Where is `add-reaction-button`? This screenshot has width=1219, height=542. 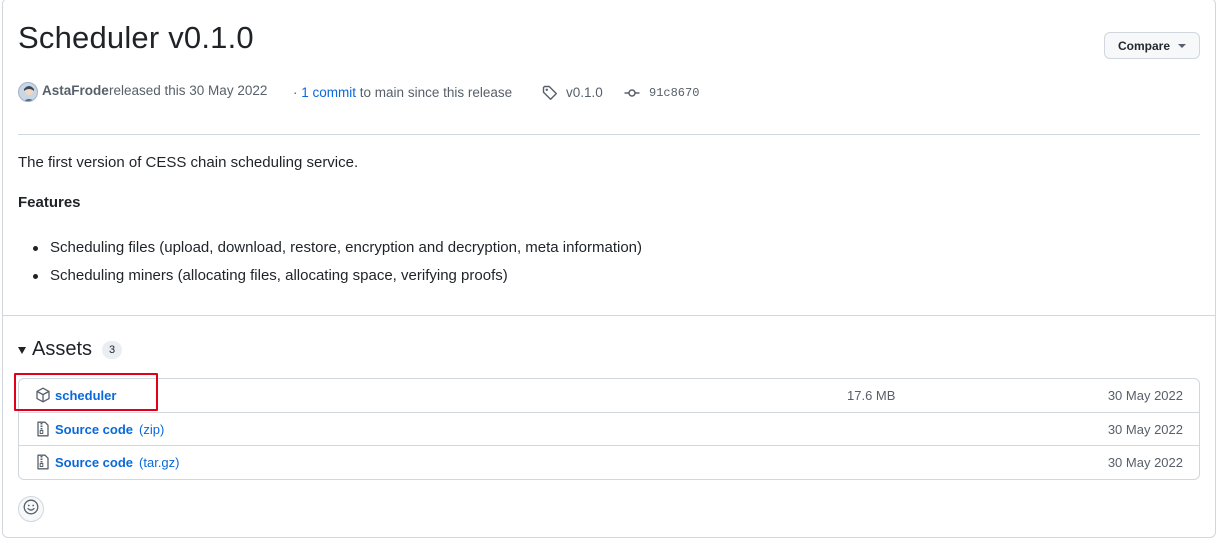
add-reaction-button is located at coordinates (31, 509).